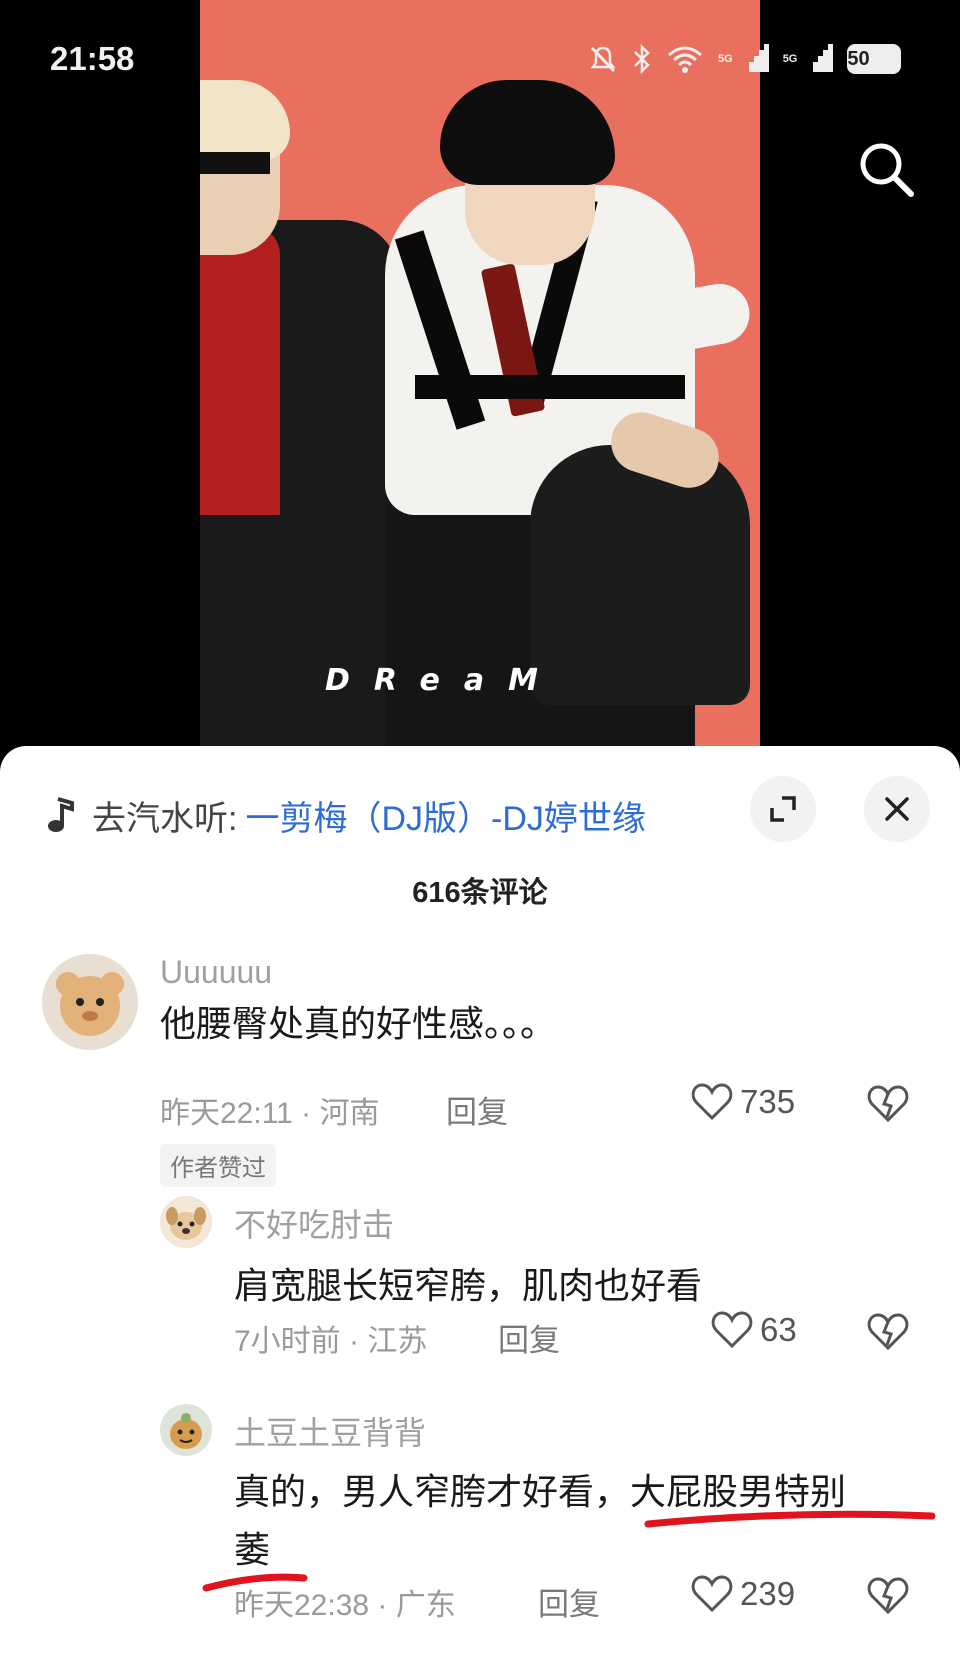 Image resolution: width=960 pixels, height=1669 pixels. What do you see at coordinates (640, 575) in the screenshot?
I see `third-dancer-back` at bounding box center [640, 575].